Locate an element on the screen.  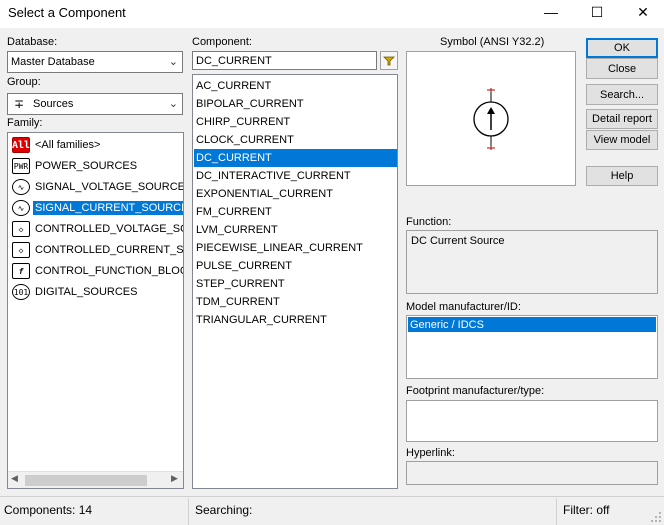
function-value: DC Current Source is located at coordinates (458, 241).